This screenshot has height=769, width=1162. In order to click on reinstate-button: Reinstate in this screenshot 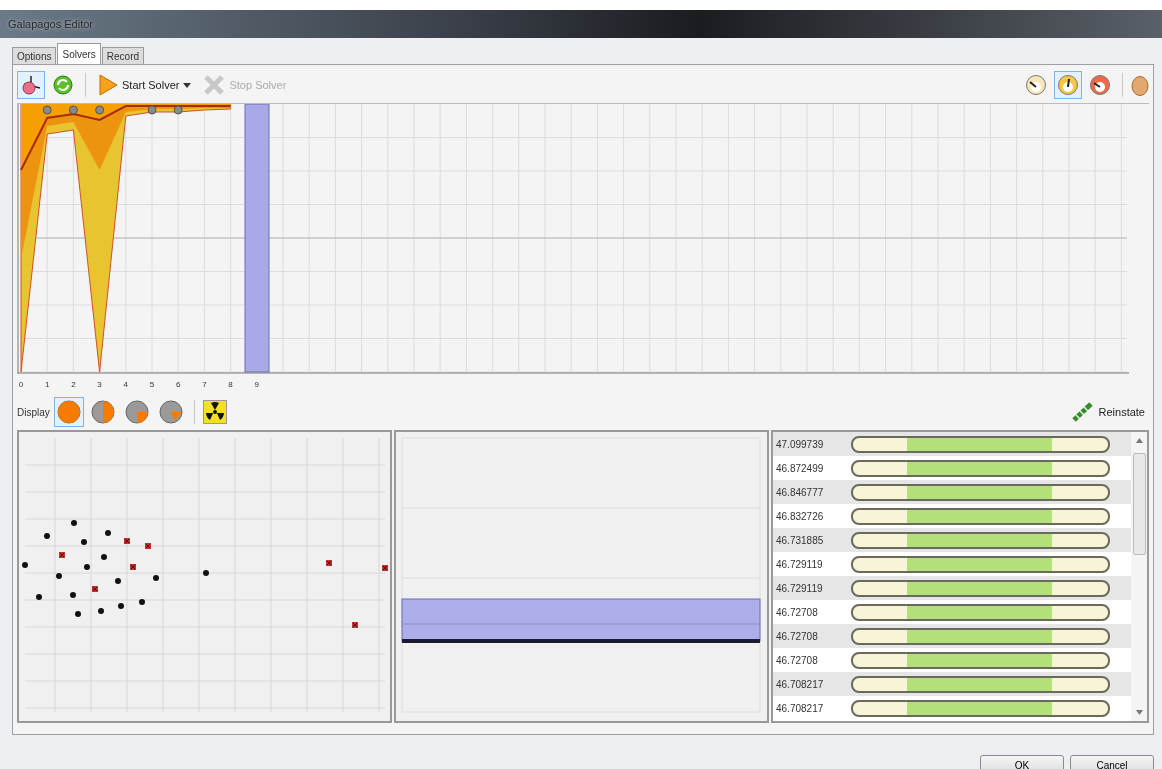, I will do `click(1107, 412)`.